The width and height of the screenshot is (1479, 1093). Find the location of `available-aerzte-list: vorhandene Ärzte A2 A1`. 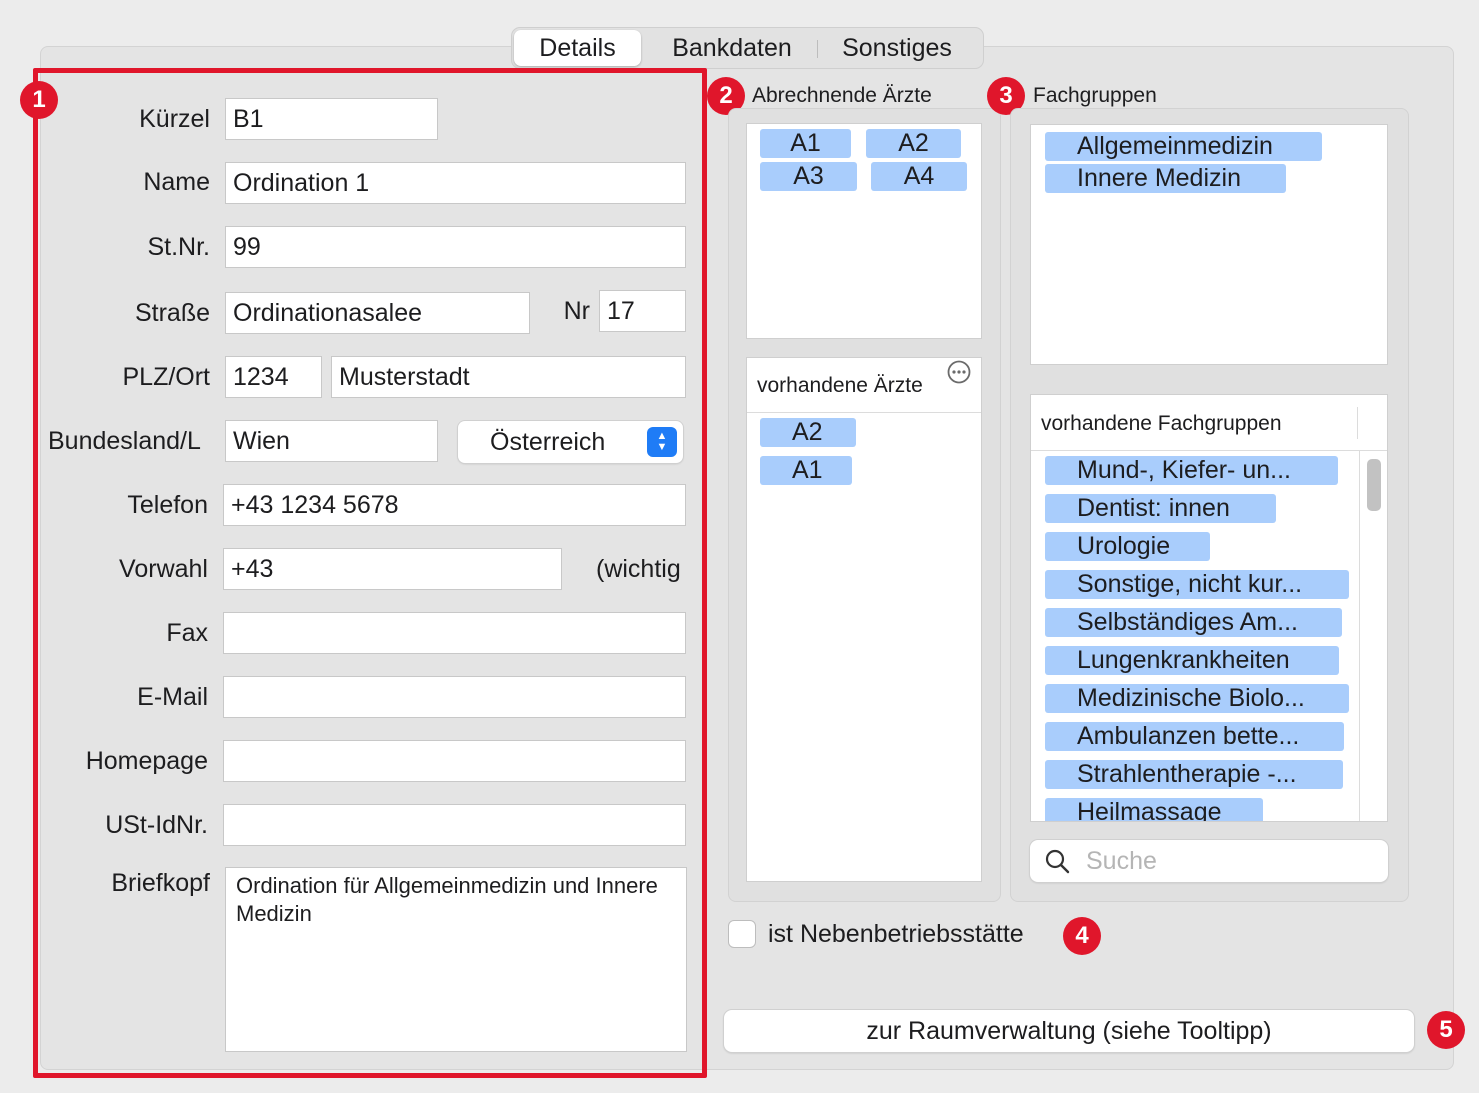

available-aerzte-list: vorhandene Ärzte A2 A1 is located at coordinates (864, 619).